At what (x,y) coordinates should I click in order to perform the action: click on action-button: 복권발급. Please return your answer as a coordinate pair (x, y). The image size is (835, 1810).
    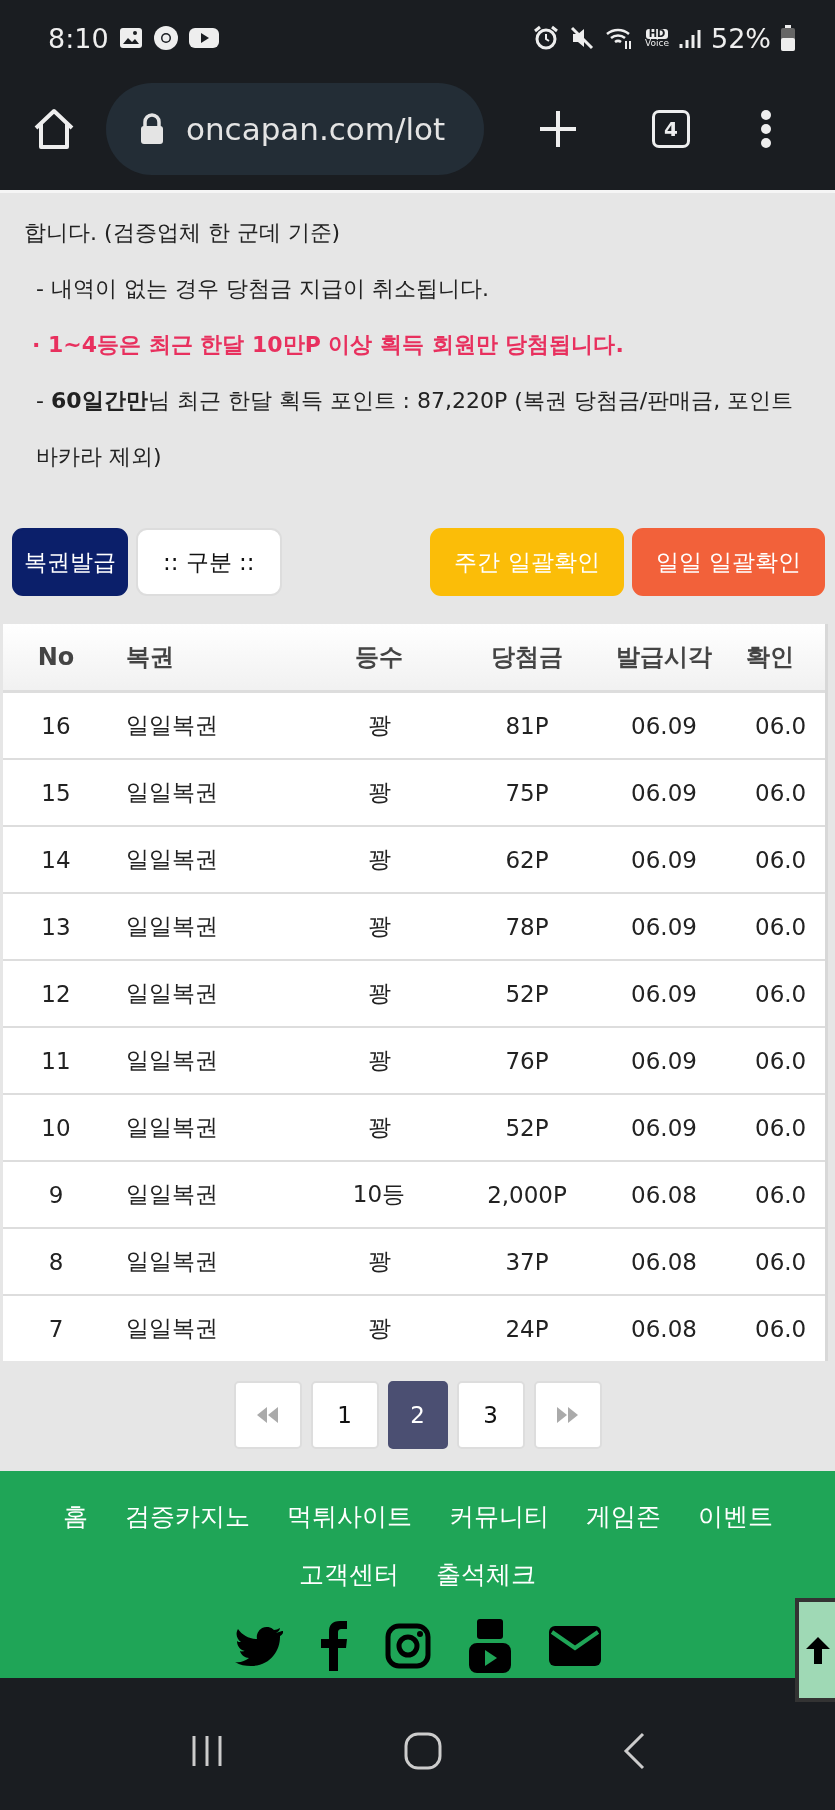
    Looking at the image, I should click on (70, 562).